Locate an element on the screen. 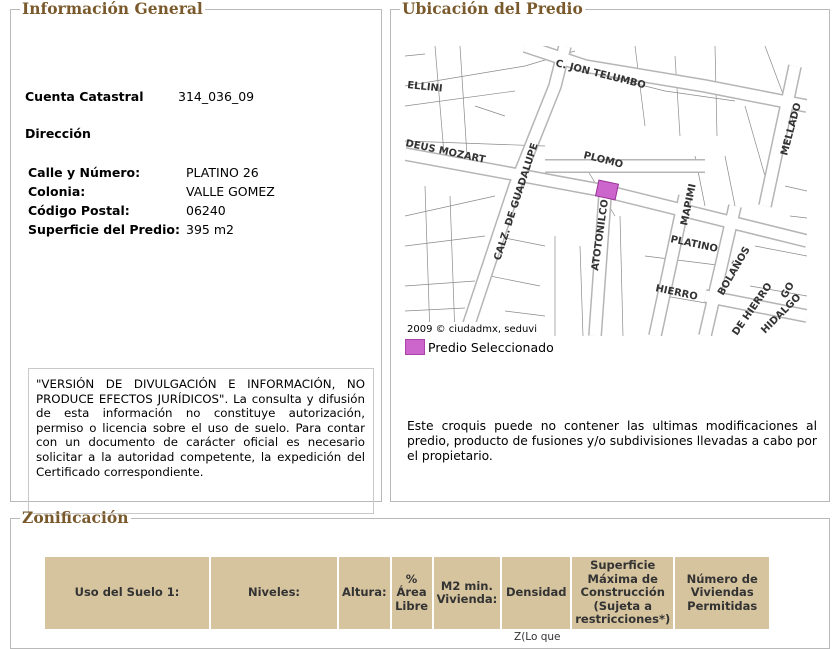 Image resolution: width=840 pixels, height=649 pixels. map-copyright: 2009 © ciudadmx, seduvi is located at coordinates (472, 329).